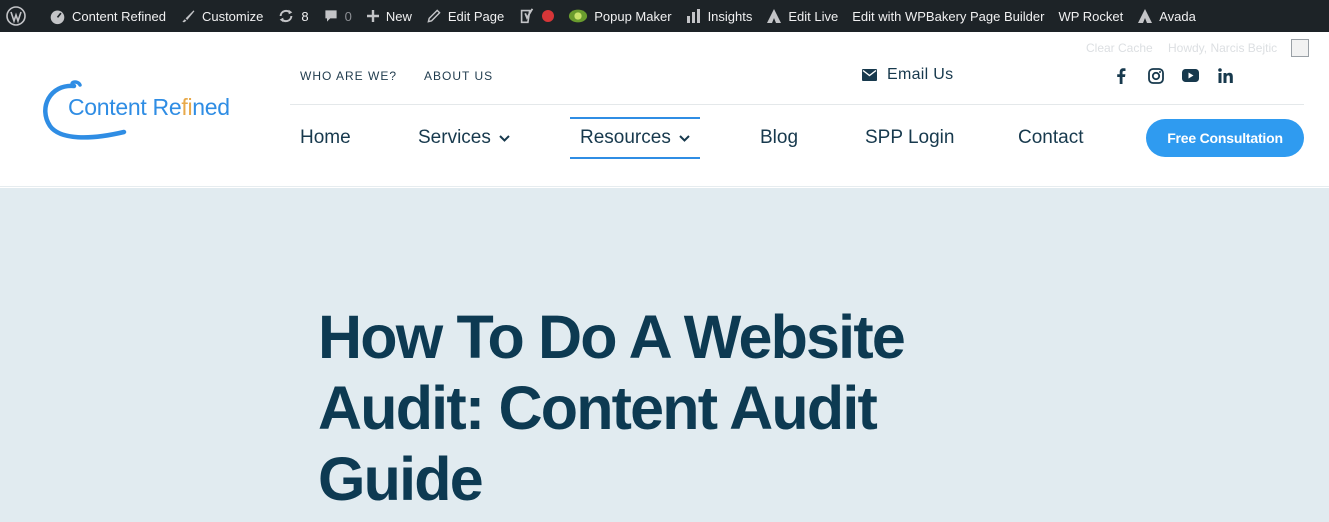  Describe the element at coordinates (119, 16) in the screenshot. I see `site-name-label: Content Refined` at that location.